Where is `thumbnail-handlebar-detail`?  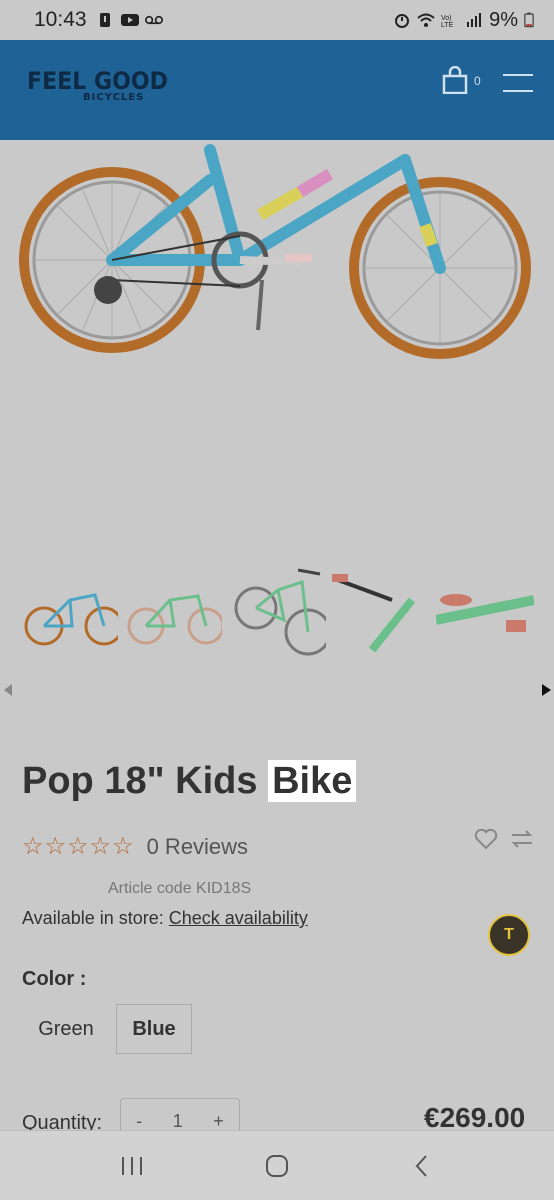 thumbnail-handlebar-detail is located at coordinates (381, 615).